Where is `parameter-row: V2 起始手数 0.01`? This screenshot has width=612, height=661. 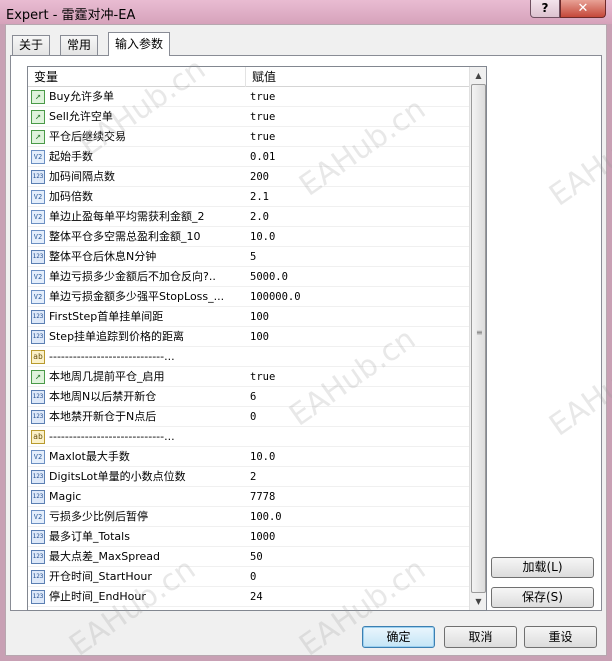 parameter-row: V2 起始手数 0.01 is located at coordinates (248, 157).